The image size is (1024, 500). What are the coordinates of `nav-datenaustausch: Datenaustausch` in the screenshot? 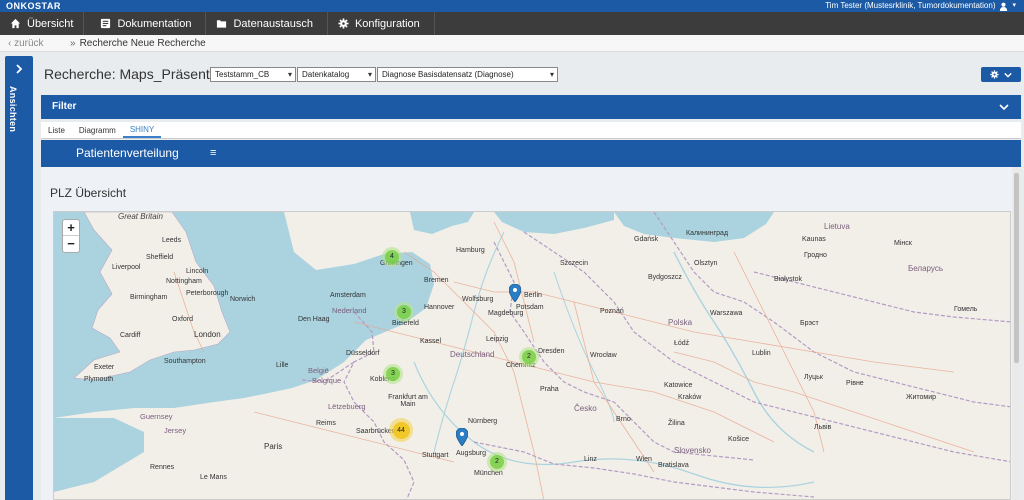 It's located at (267, 23).